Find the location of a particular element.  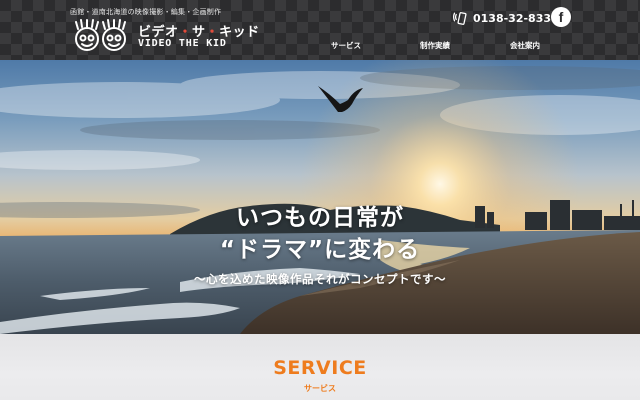

facebook-button: f is located at coordinates (561, 17).